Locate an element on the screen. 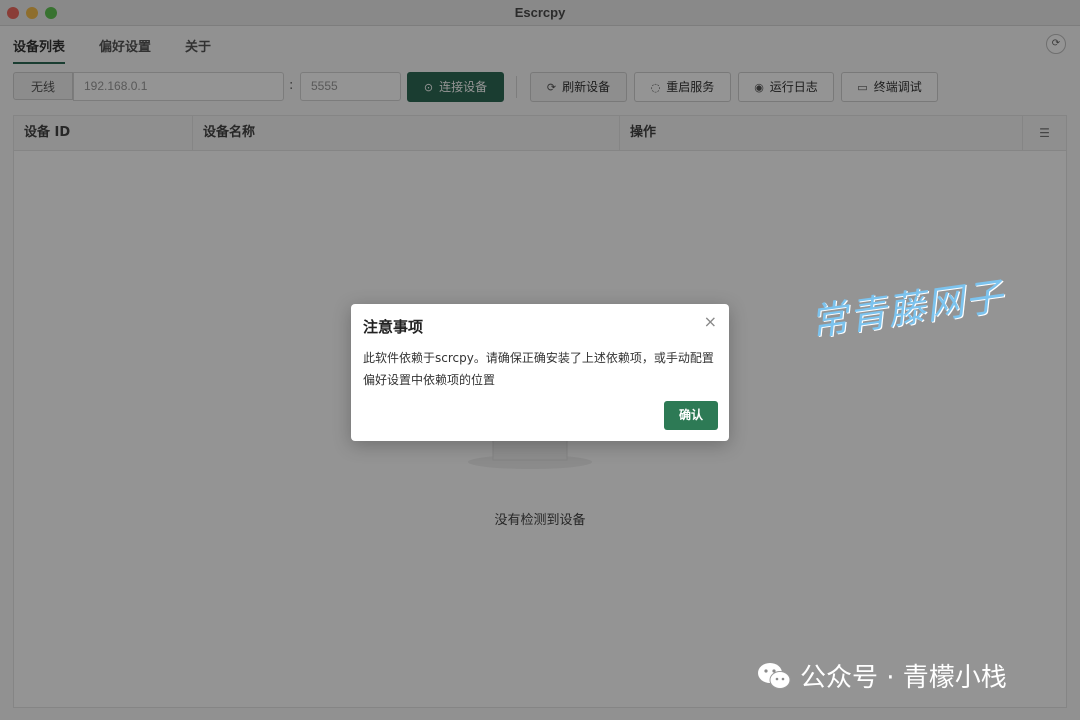 This screenshot has height=720, width=1080. footer-watermark-text: 公众号 · 青檬小栈 is located at coordinates (903, 678).